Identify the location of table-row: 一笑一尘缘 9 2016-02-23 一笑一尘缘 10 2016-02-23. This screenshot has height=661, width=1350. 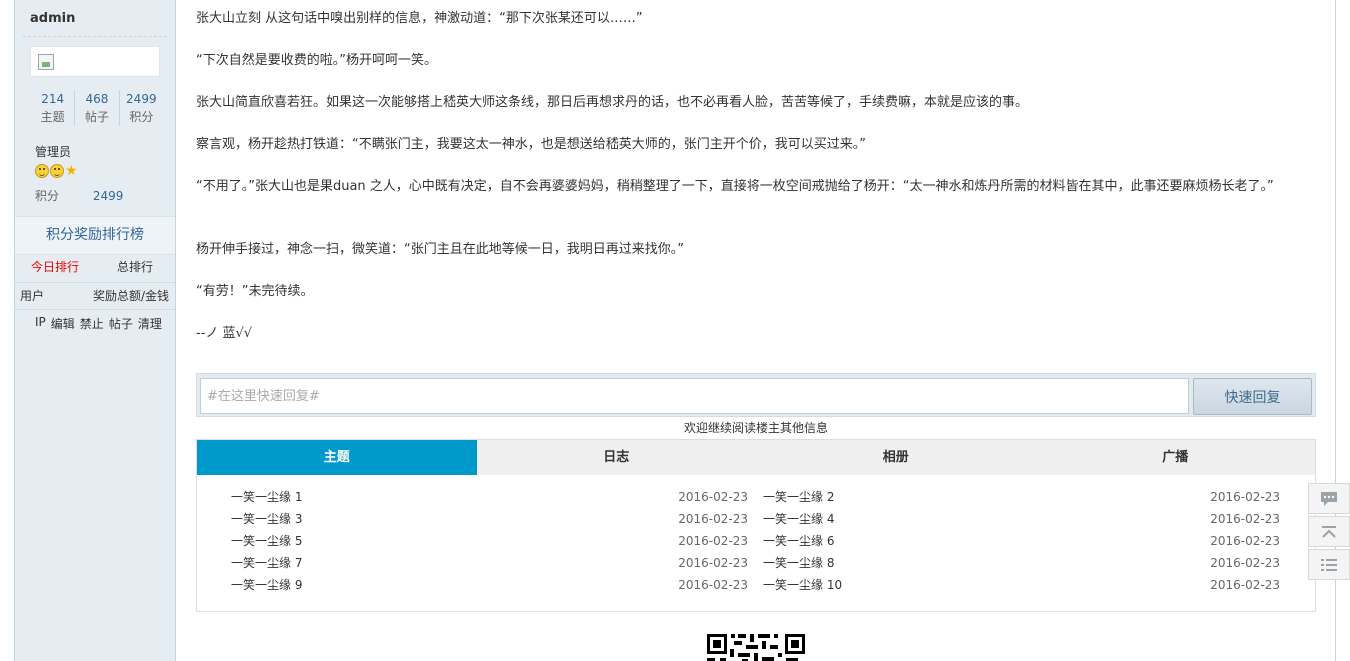
(756, 585).